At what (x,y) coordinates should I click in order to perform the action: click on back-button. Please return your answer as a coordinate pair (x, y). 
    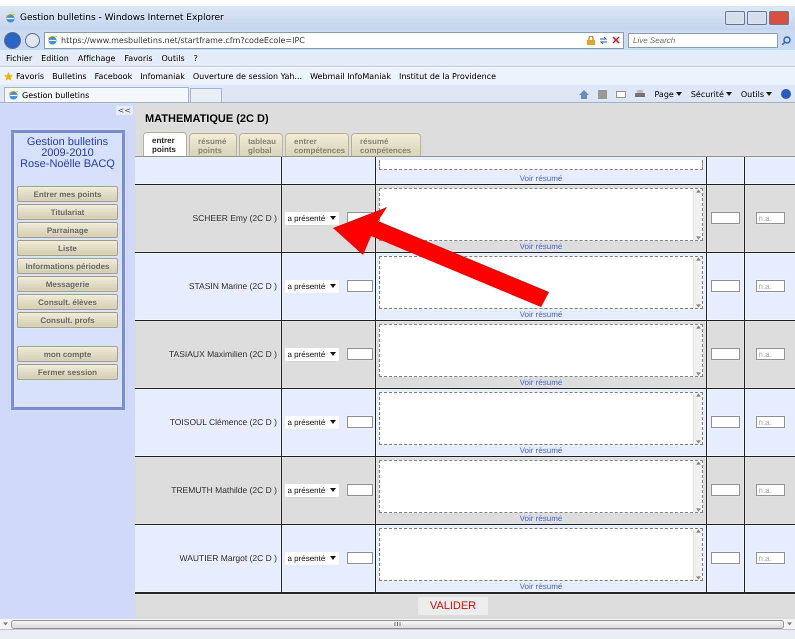
    Looking at the image, I should click on (12, 40).